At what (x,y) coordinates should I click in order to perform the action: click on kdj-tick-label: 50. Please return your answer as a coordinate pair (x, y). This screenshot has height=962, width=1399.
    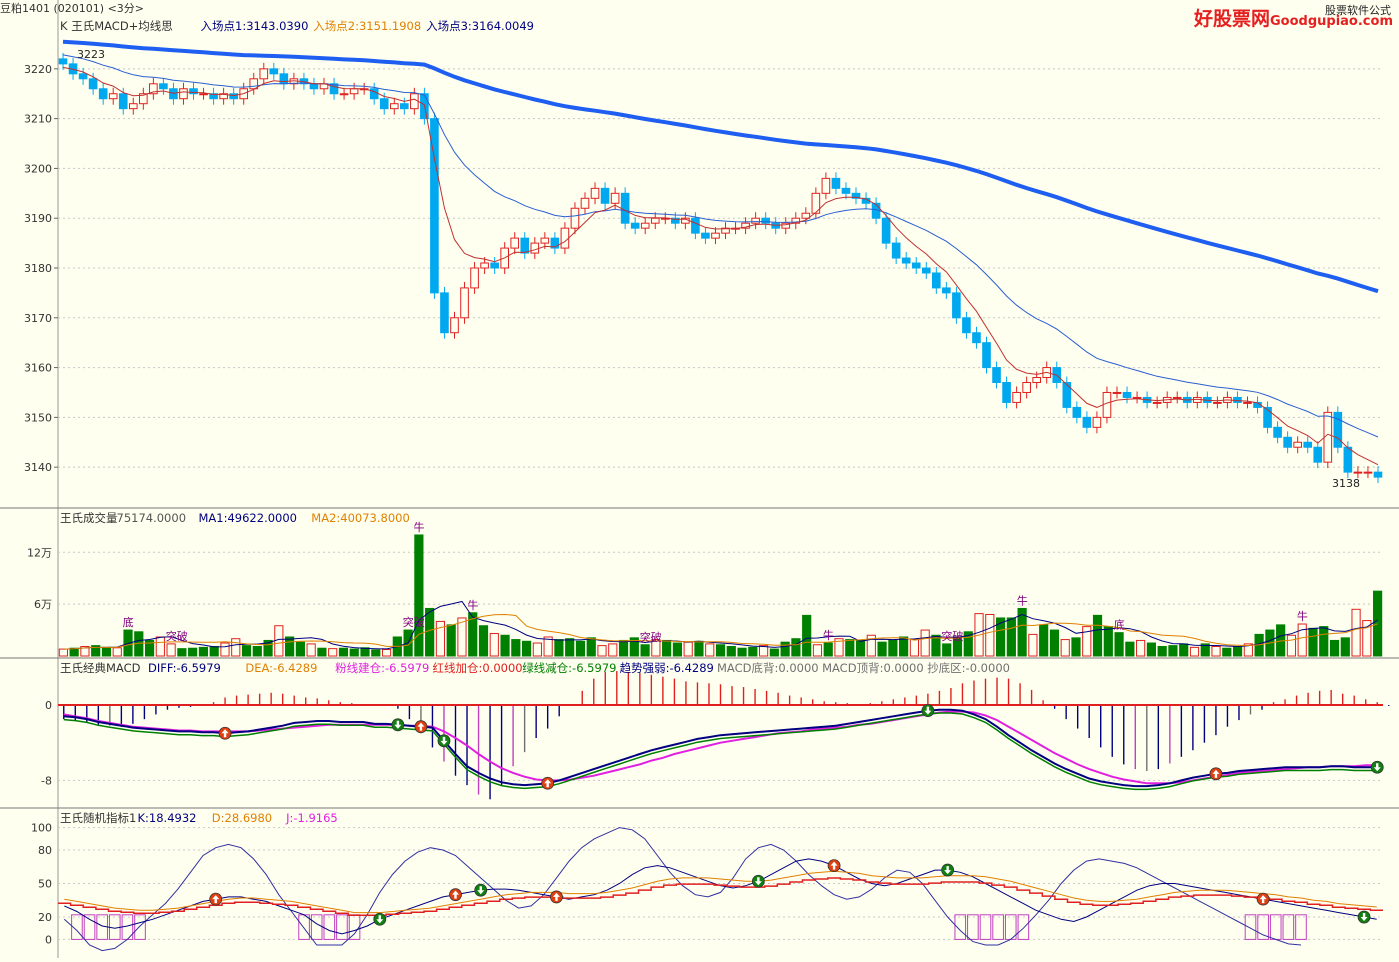
    Looking at the image, I should click on (45, 884).